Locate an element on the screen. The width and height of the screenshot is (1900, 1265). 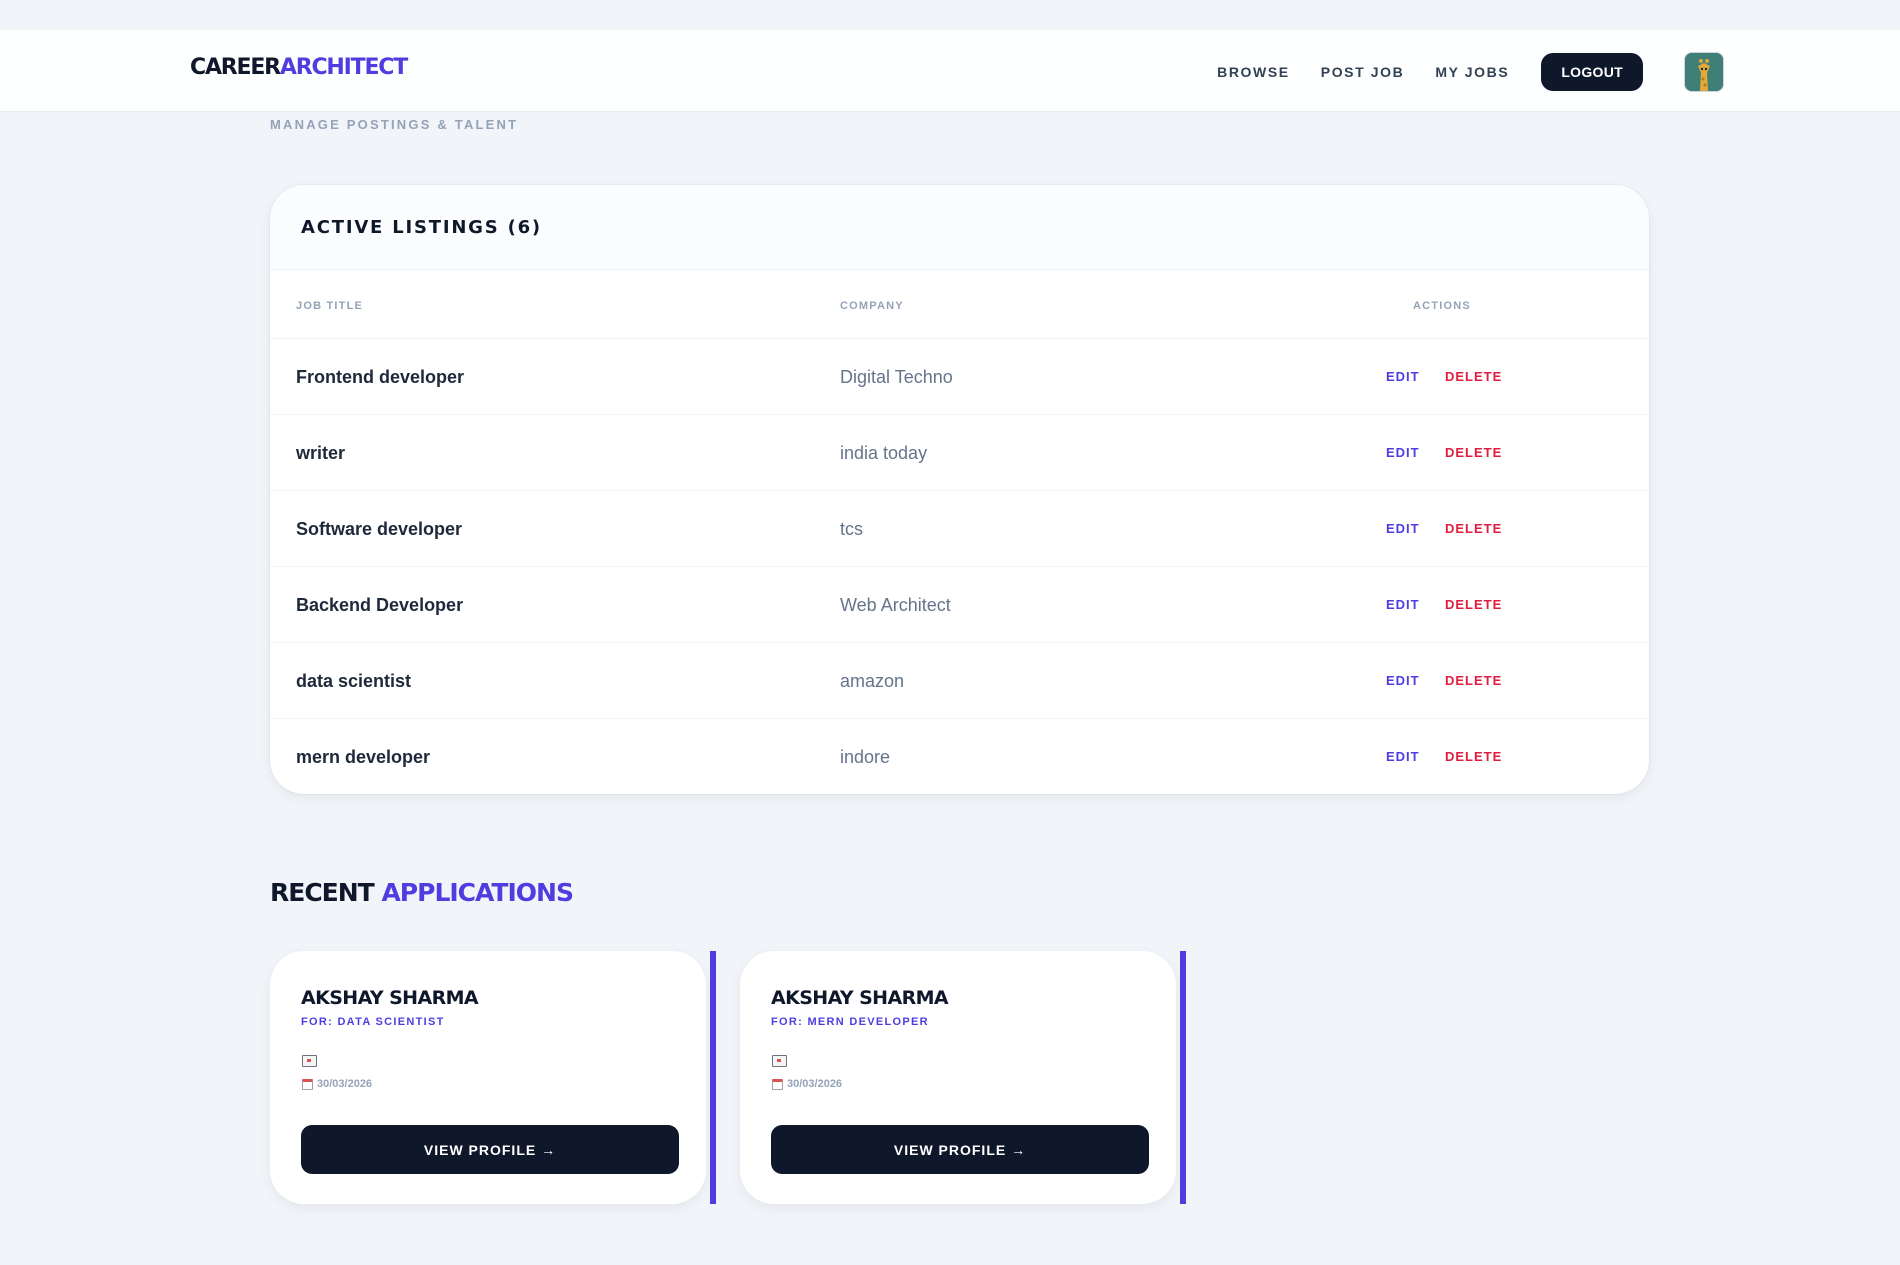
giraffe-icon is located at coordinates (1704, 72).